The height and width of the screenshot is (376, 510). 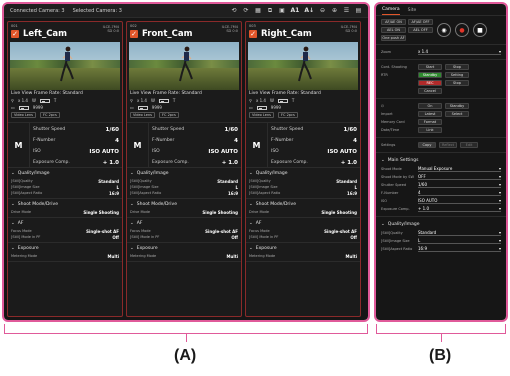 What do you see at coordinates (430, 122) in the screenshot?
I see `format-button: Format` at bounding box center [430, 122].